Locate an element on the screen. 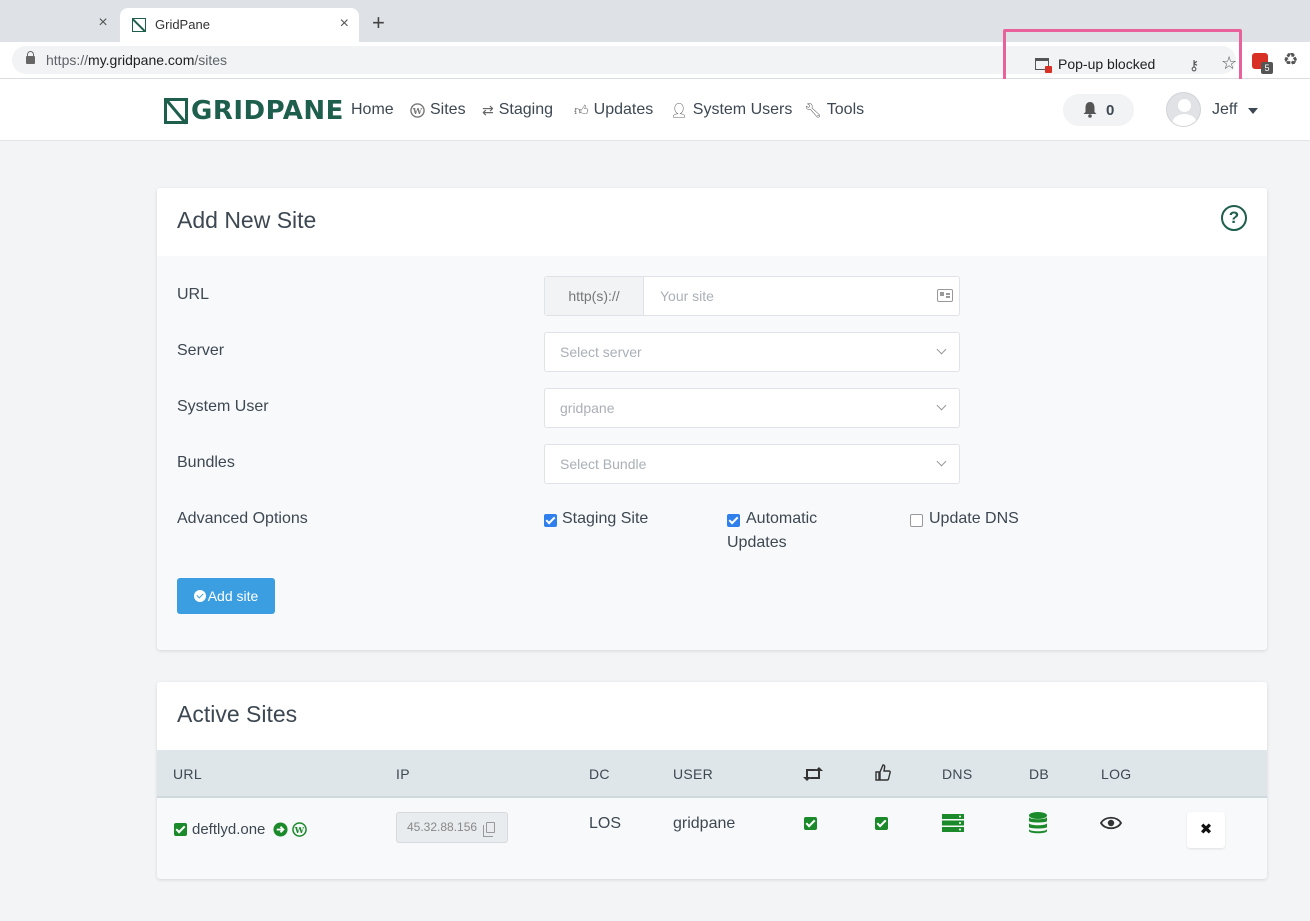 This screenshot has width=1310, height=921. delete-site-button: ✖ is located at coordinates (1206, 830).